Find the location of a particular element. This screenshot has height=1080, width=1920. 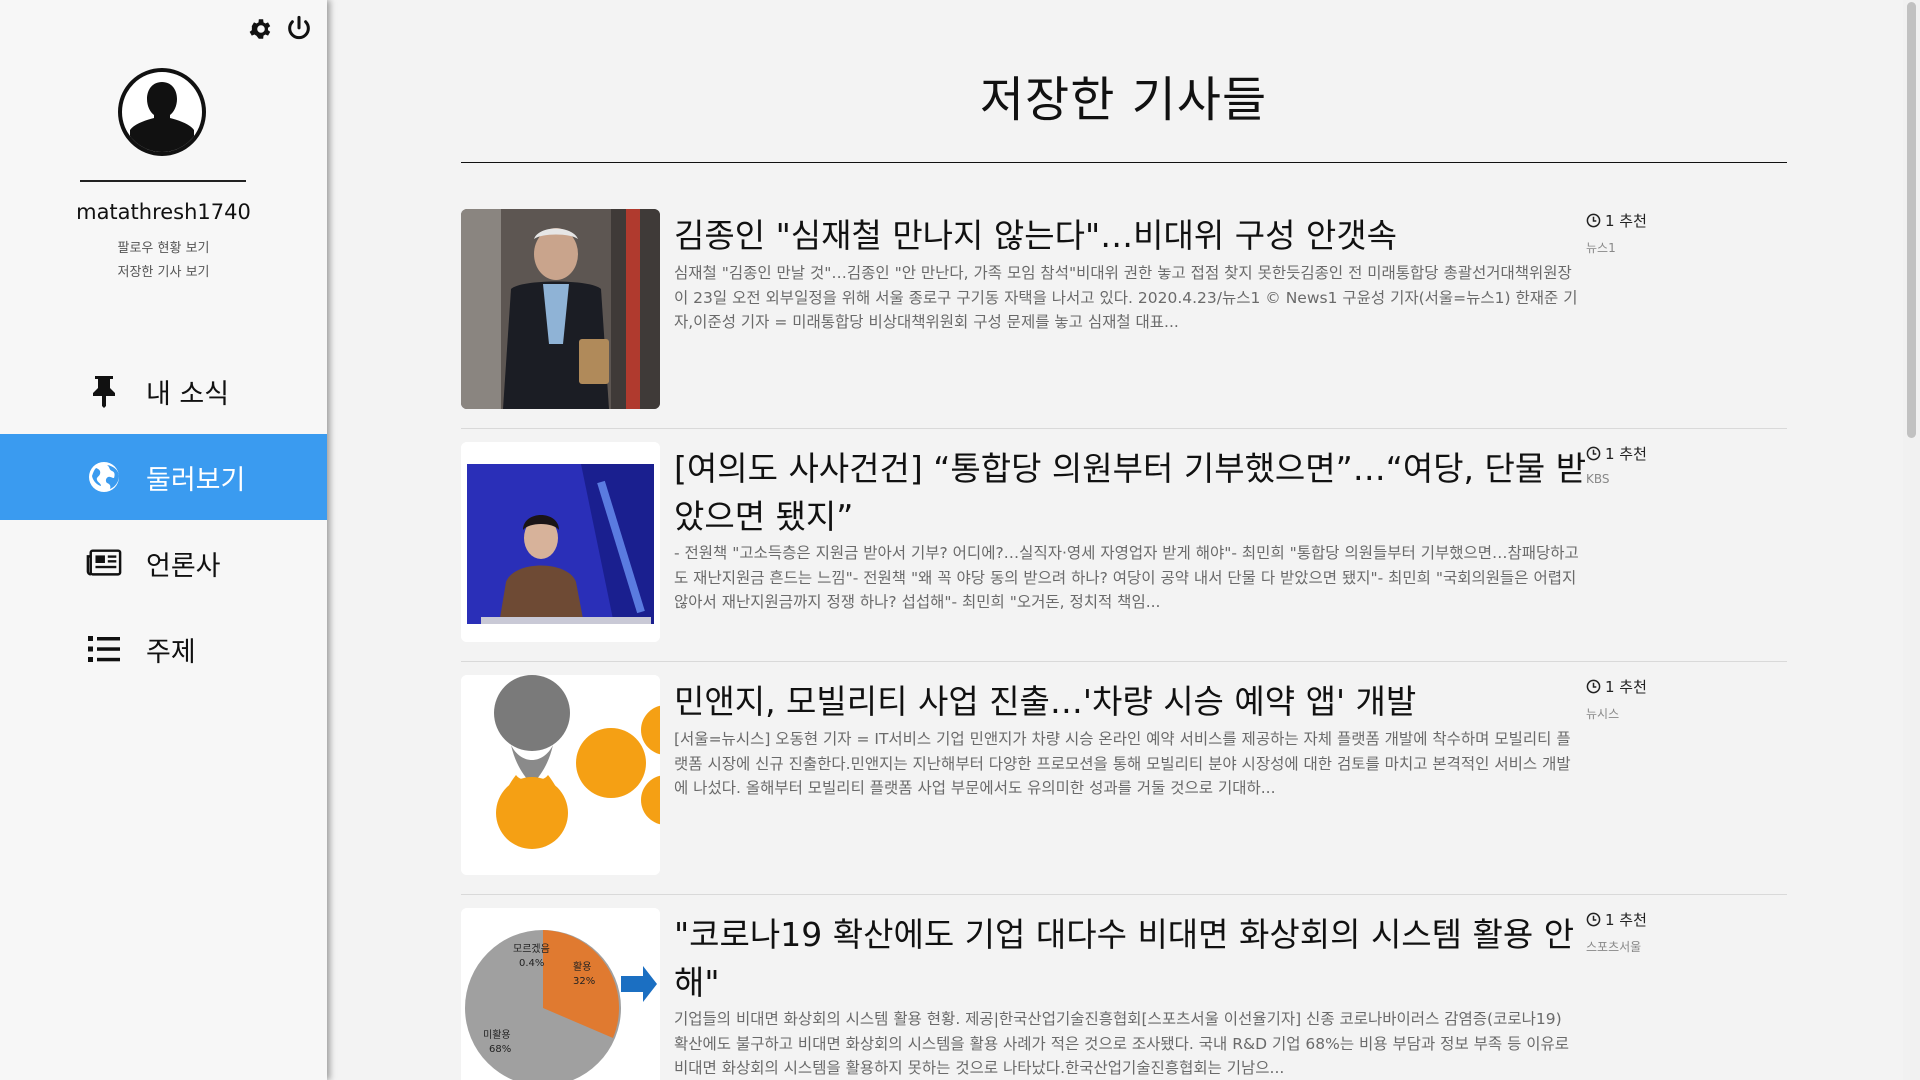

article-source: 스포츠서울 is located at coordinates (1614, 947).